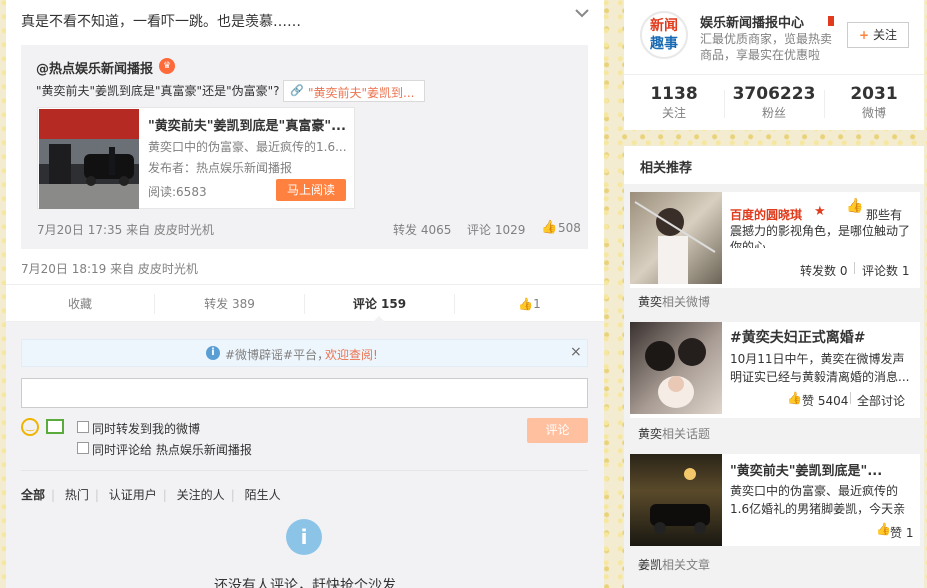 The height and width of the screenshot is (588, 927). Describe the element at coordinates (220, 168) in the screenshot. I see `article-publisher: 发布者：热点娱乐新闻播报` at that location.